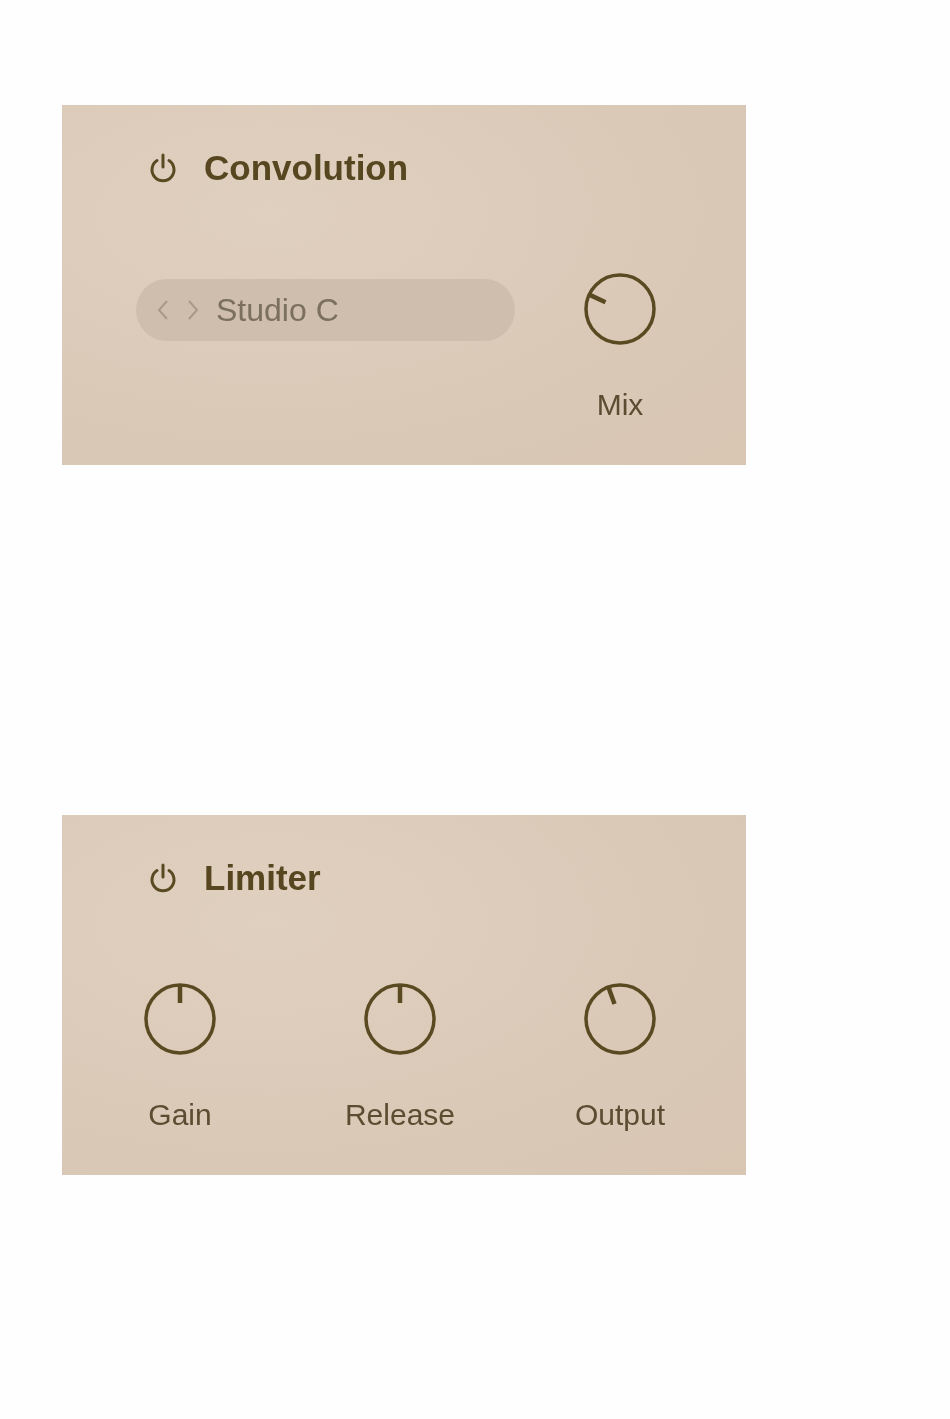 This screenshot has height=1419, width=950. What do you see at coordinates (620, 405) in the screenshot?
I see `knob-label: Mix` at bounding box center [620, 405].